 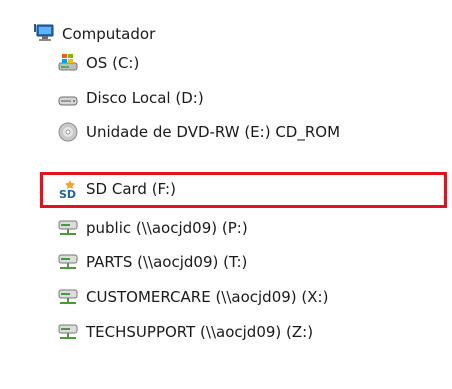 What do you see at coordinates (113, 63) in the screenshot?
I see `tree-item-label: OS (C:)` at bounding box center [113, 63].